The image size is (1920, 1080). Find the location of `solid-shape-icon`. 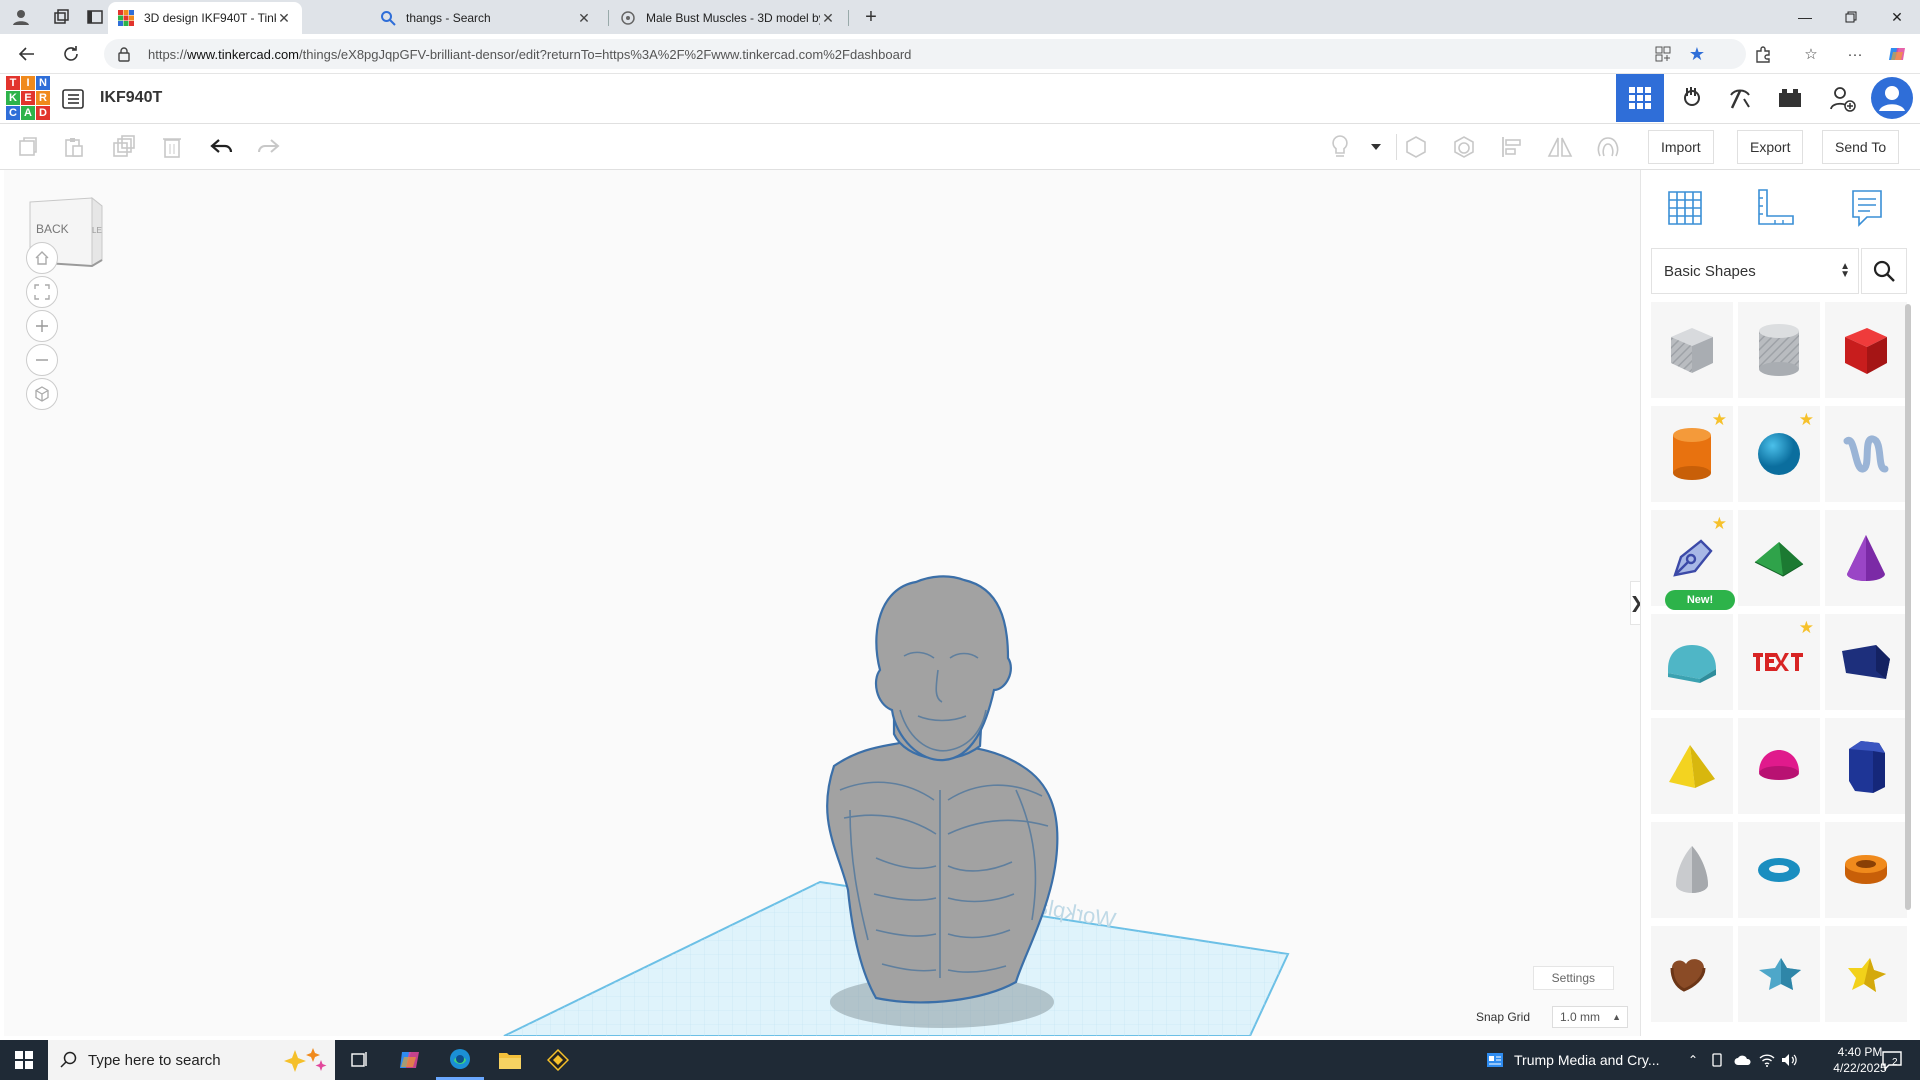

solid-shape-icon is located at coordinates (1416, 147).